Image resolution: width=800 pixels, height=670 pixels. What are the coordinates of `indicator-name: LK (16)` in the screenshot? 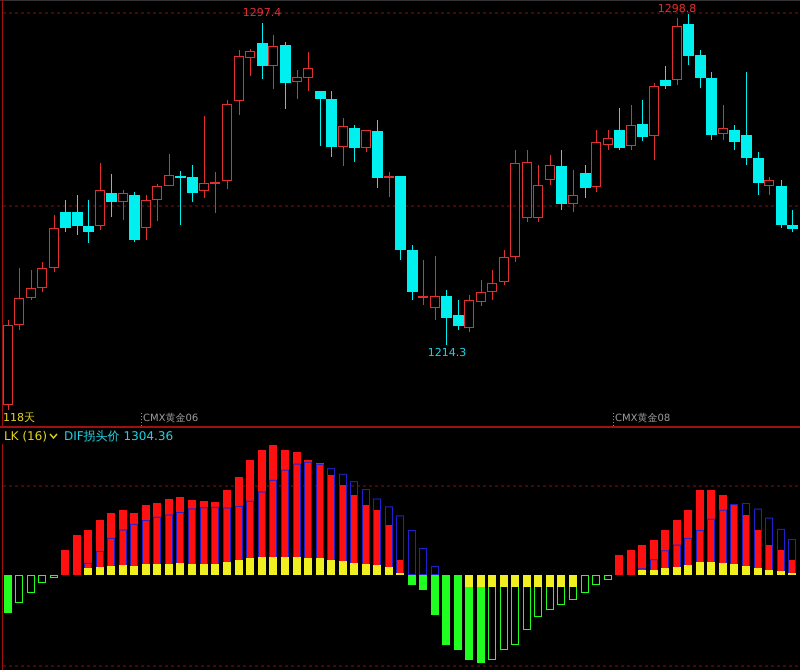 It's located at (31, 436).